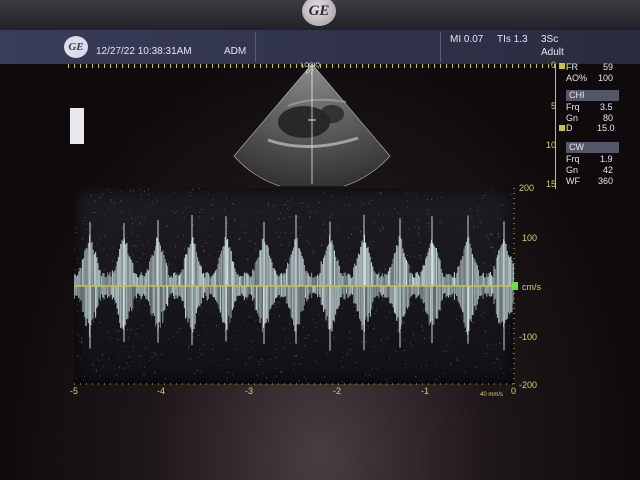 This screenshot has height=480, width=640. I want to click on chi-d-value: 15.0, so click(606, 128).